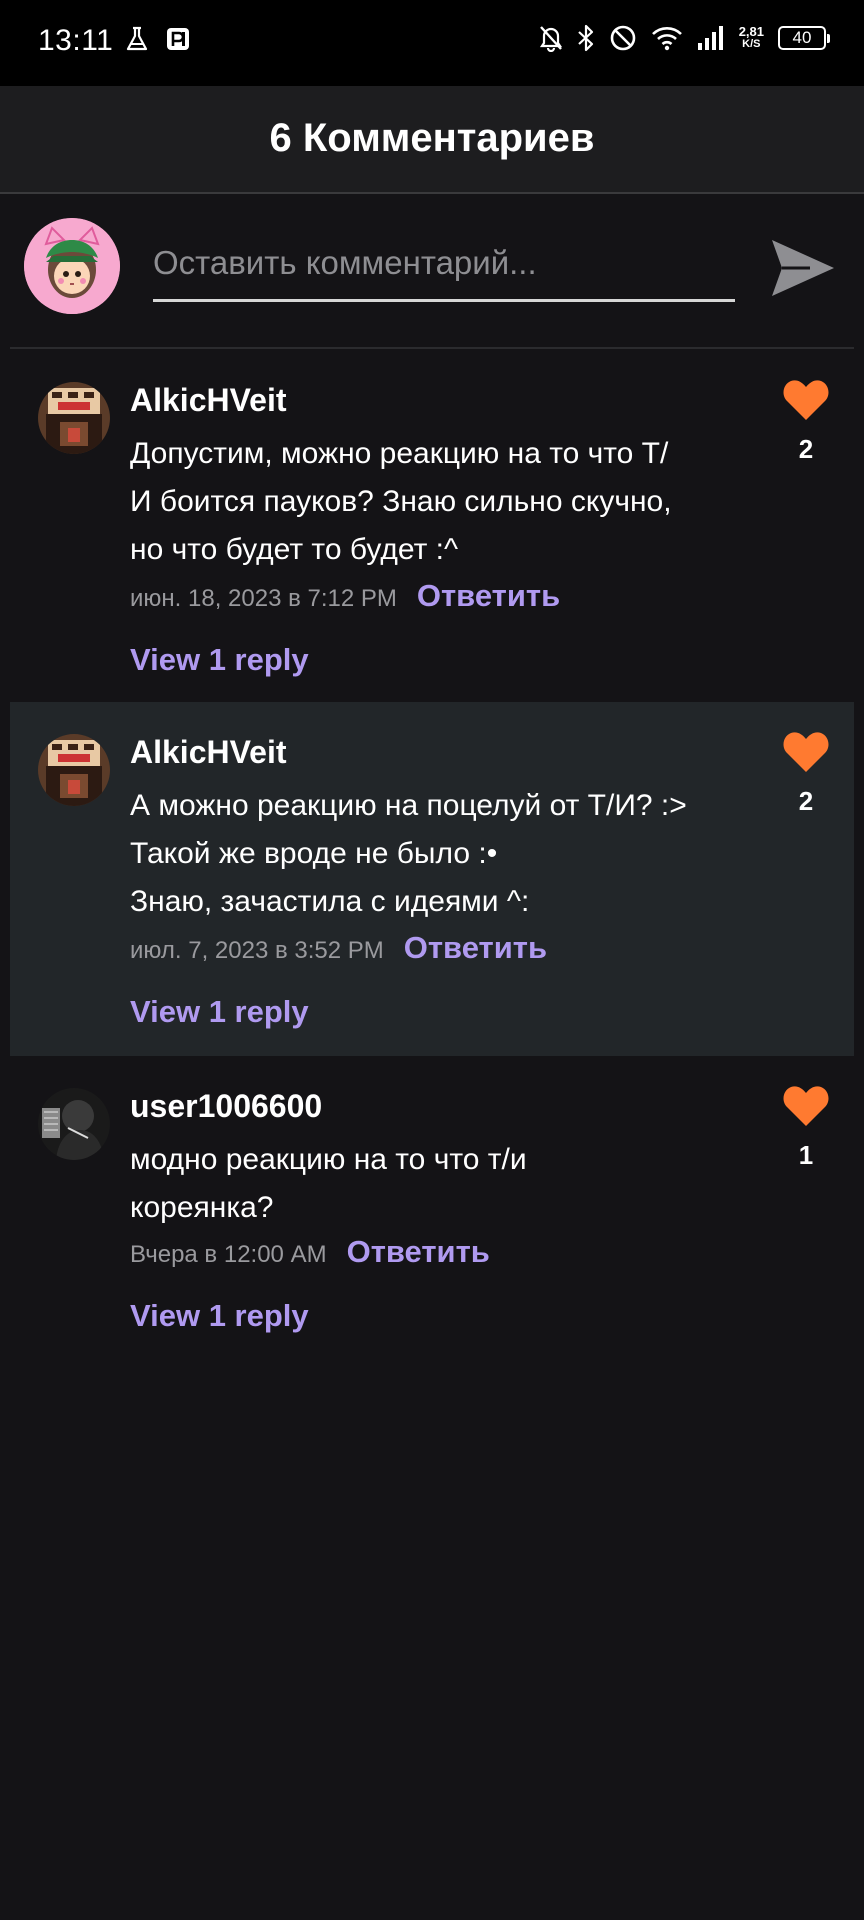 The image size is (864, 1920). Describe the element at coordinates (622, 38) in the screenshot. I see `do-not-disturb-icon` at that location.